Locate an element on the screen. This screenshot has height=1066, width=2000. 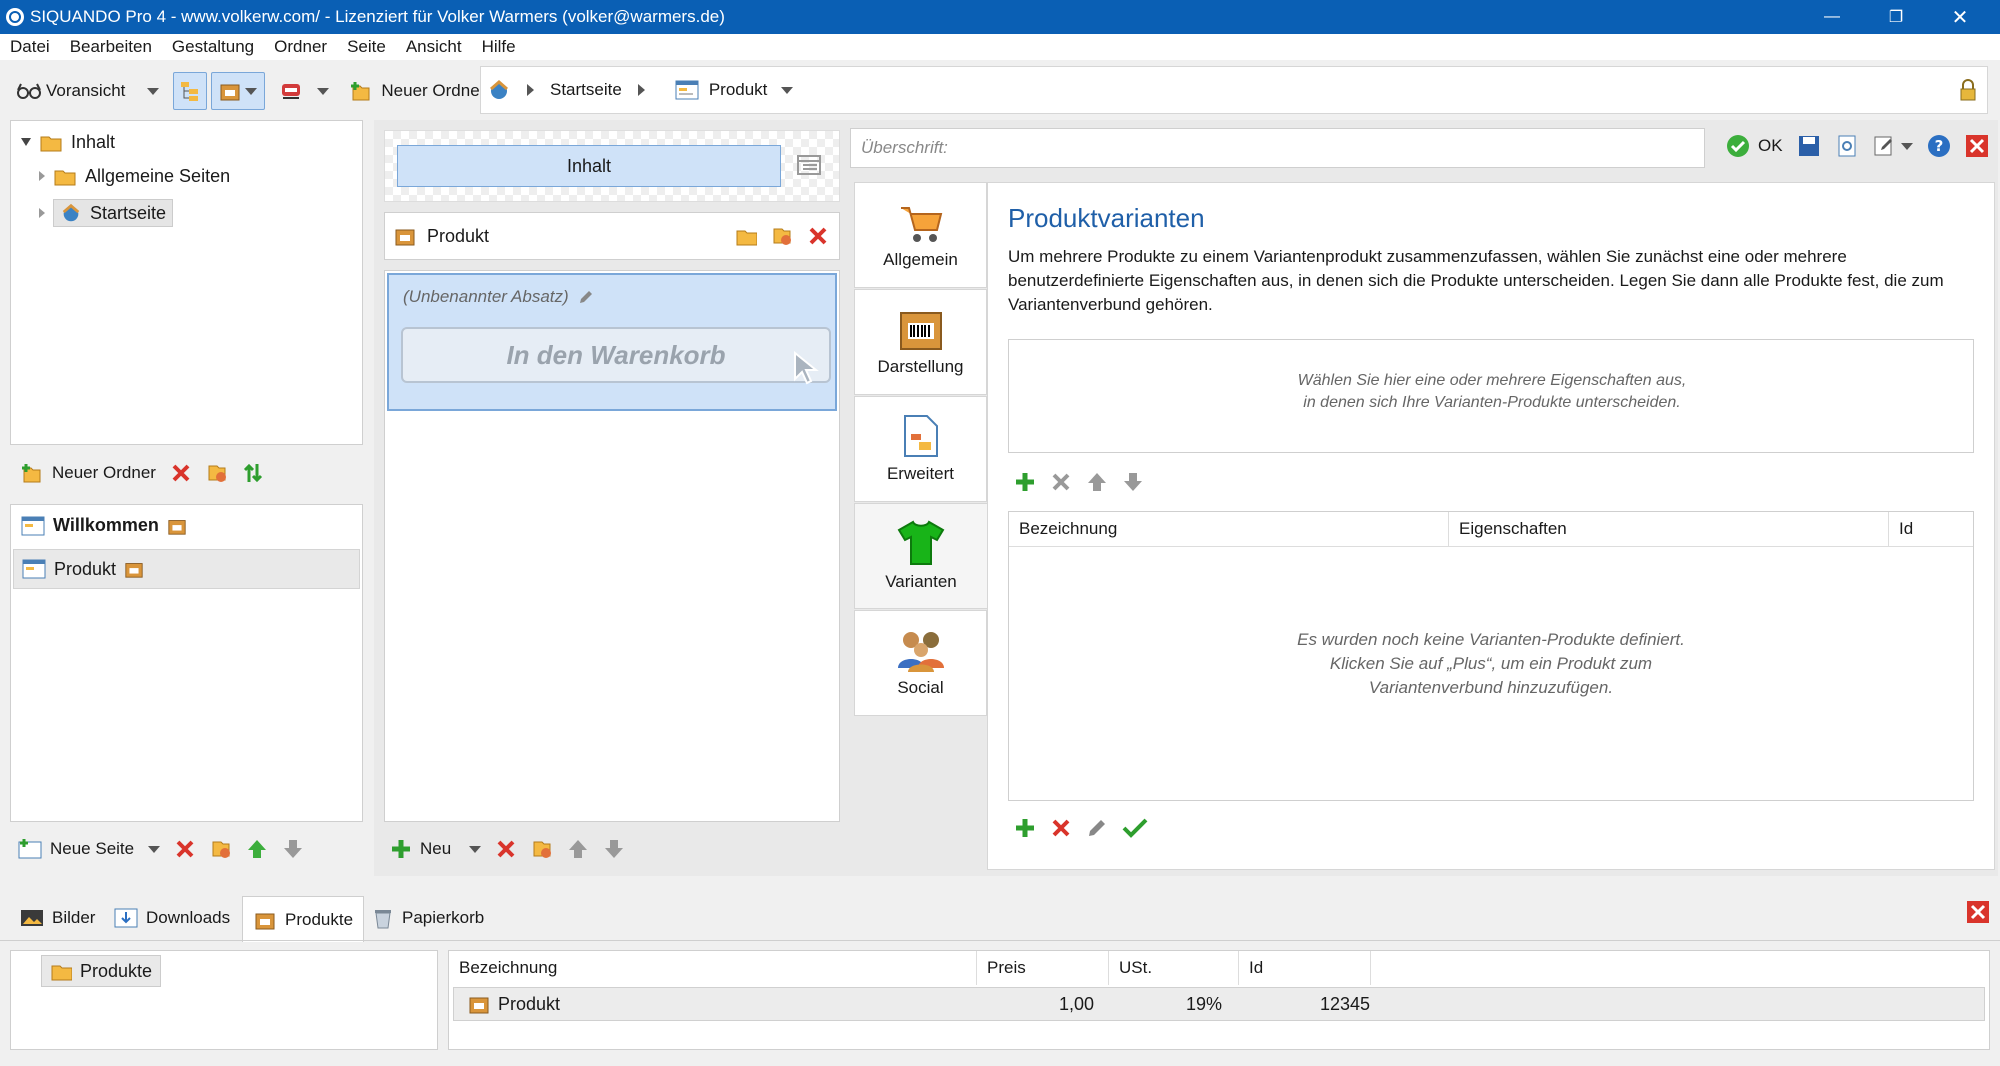
preview-label: Voransicht is located at coordinates (86, 90).